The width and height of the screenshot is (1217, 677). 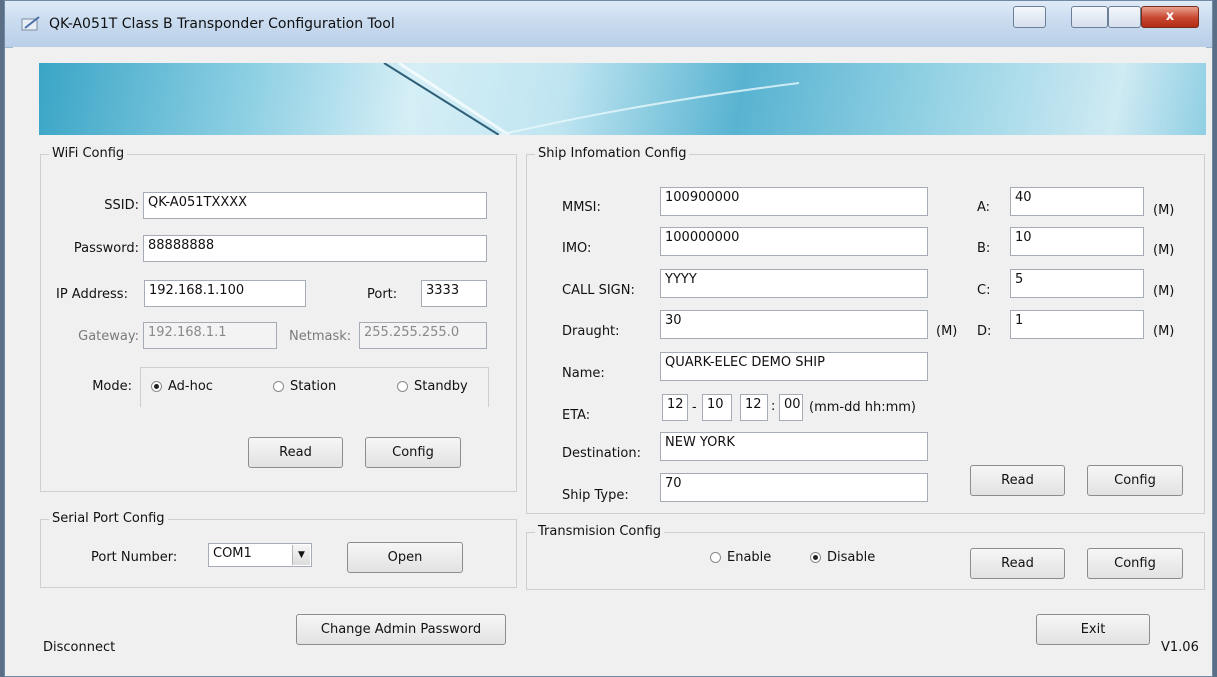 I want to click on exit-button: Exit, so click(x=1093, y=629).